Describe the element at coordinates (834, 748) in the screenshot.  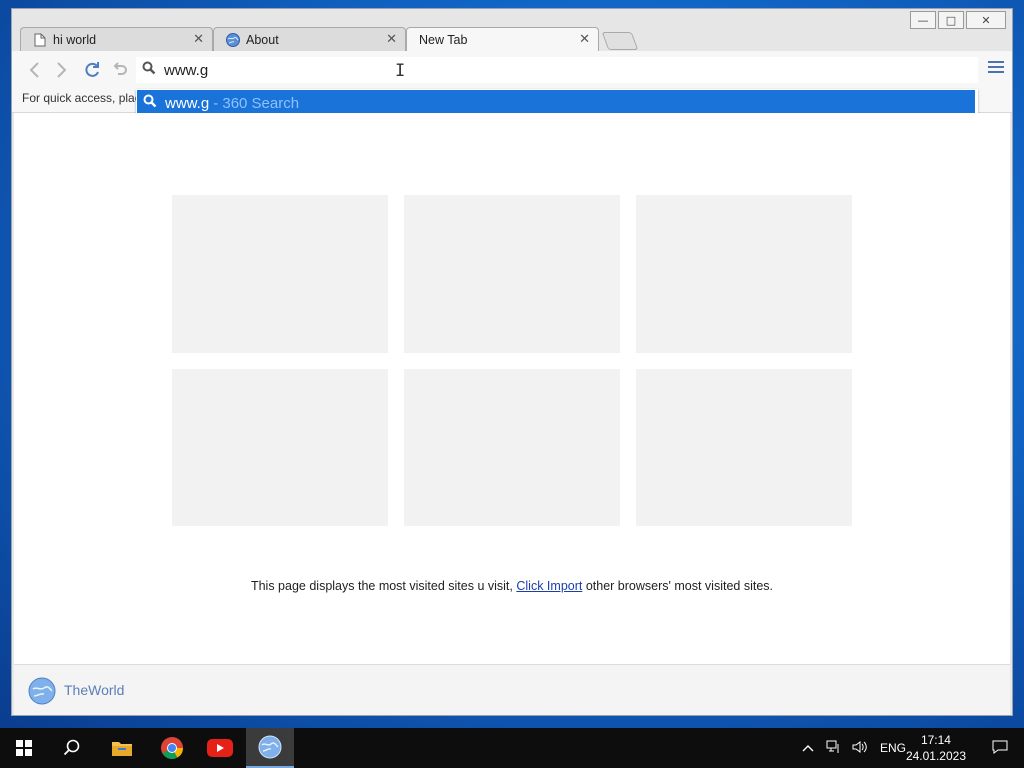
I see `network-icon` at that location.